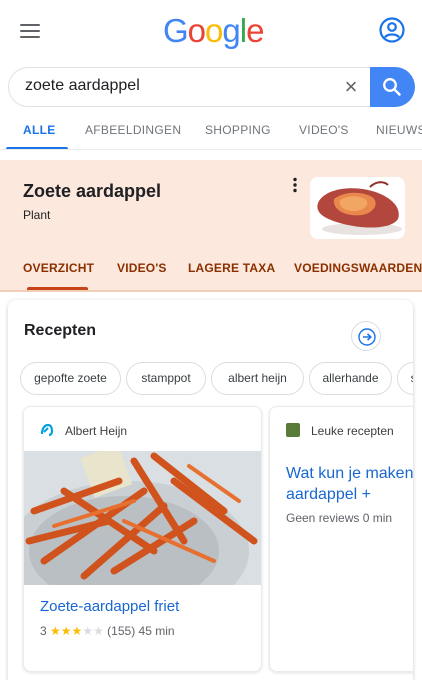 This screenshot has width=422, height=680. I want to click on tab-nieuws: NIEUWS, so click(399, 130).